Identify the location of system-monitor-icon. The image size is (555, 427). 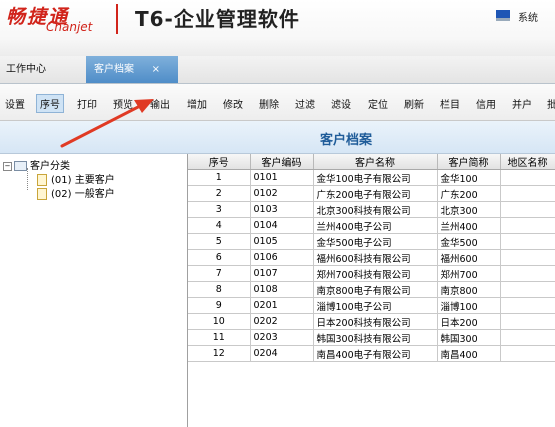
(503, 15).